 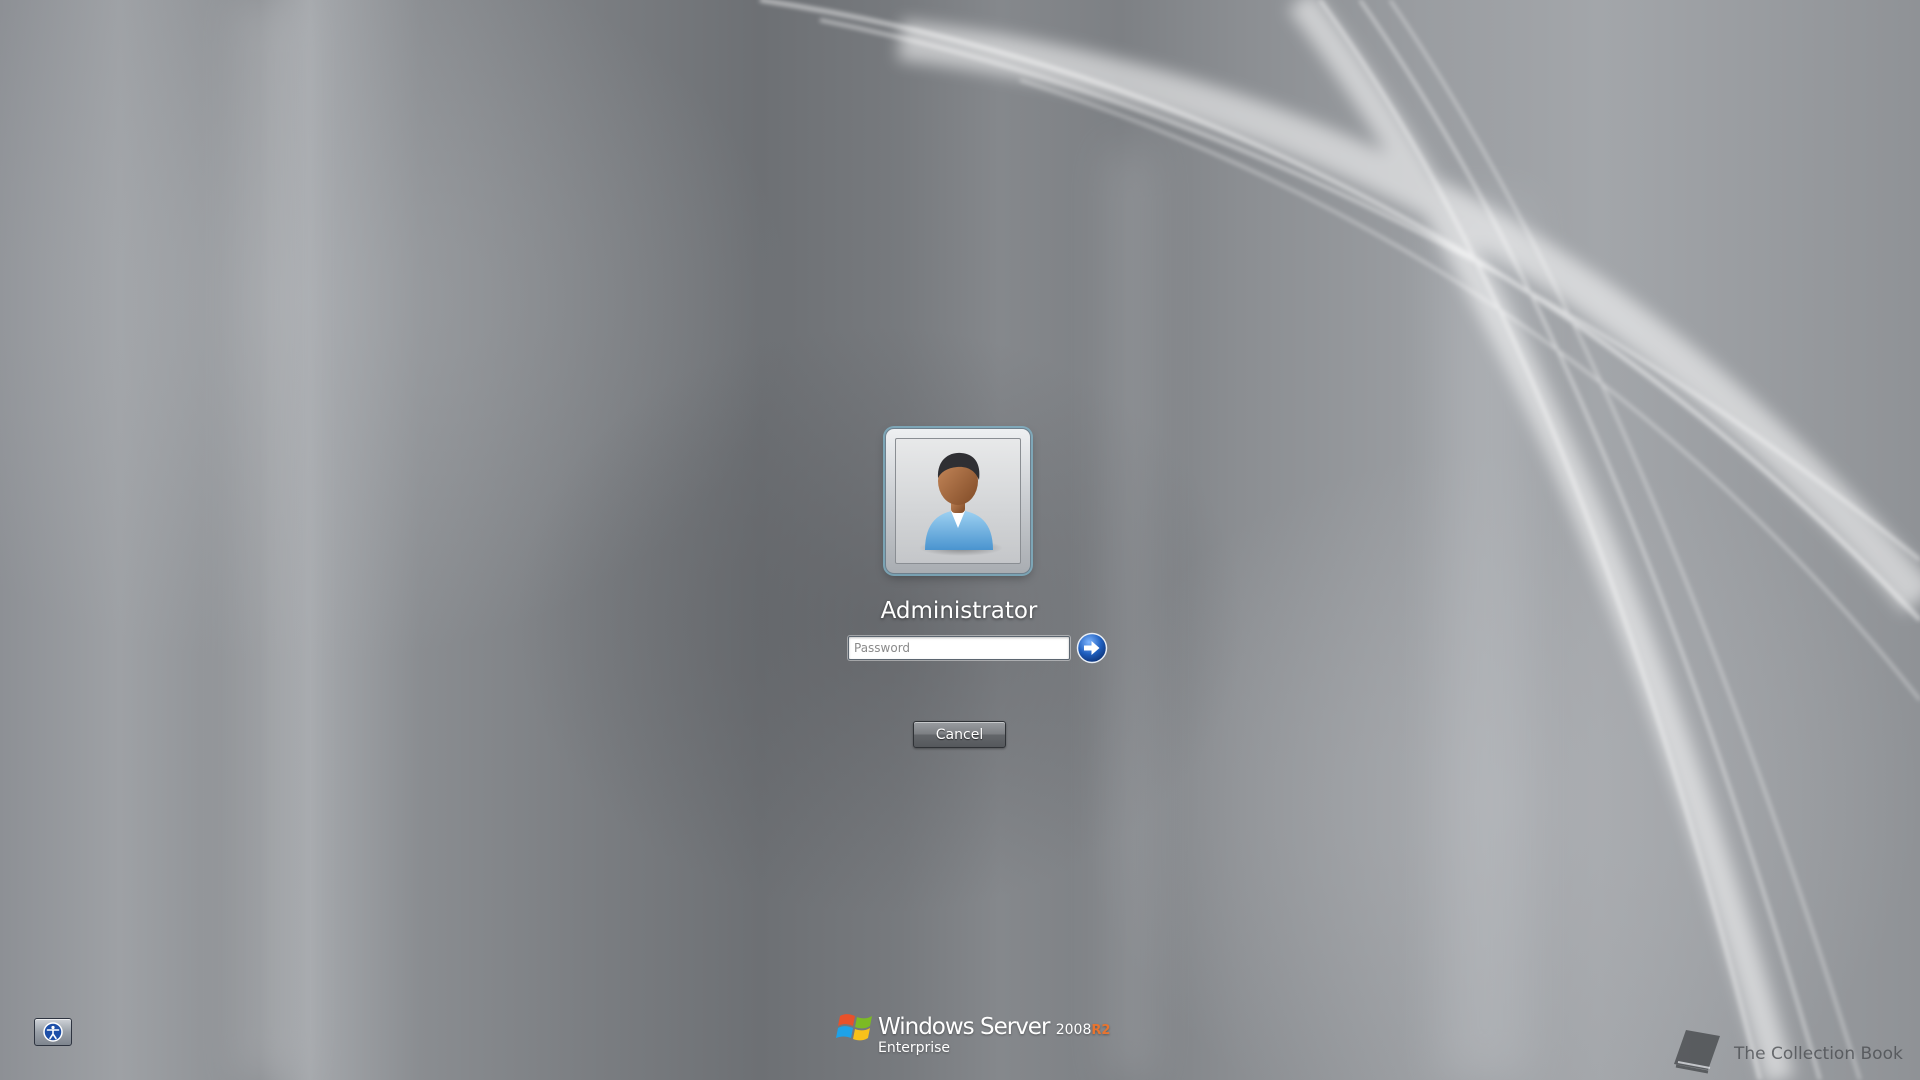 What do you see at coordinates (959, 648) in the screenshot?
I see `password-field` at bounding box center [959, 648].